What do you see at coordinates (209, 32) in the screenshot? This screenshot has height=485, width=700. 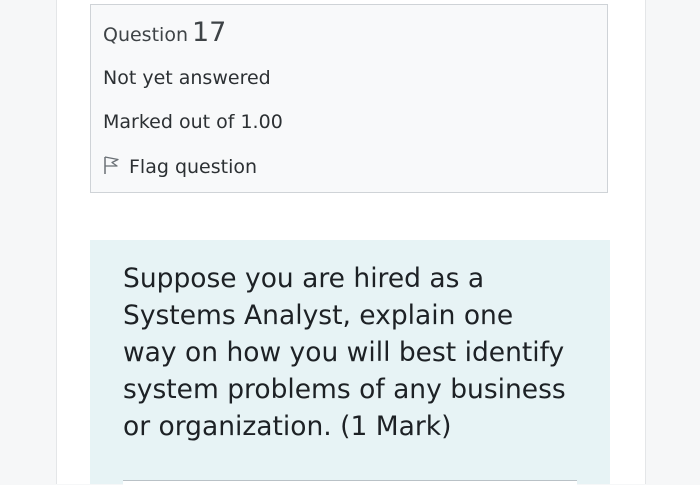 I see `question-number: 17` at bounding box center [209, 32].